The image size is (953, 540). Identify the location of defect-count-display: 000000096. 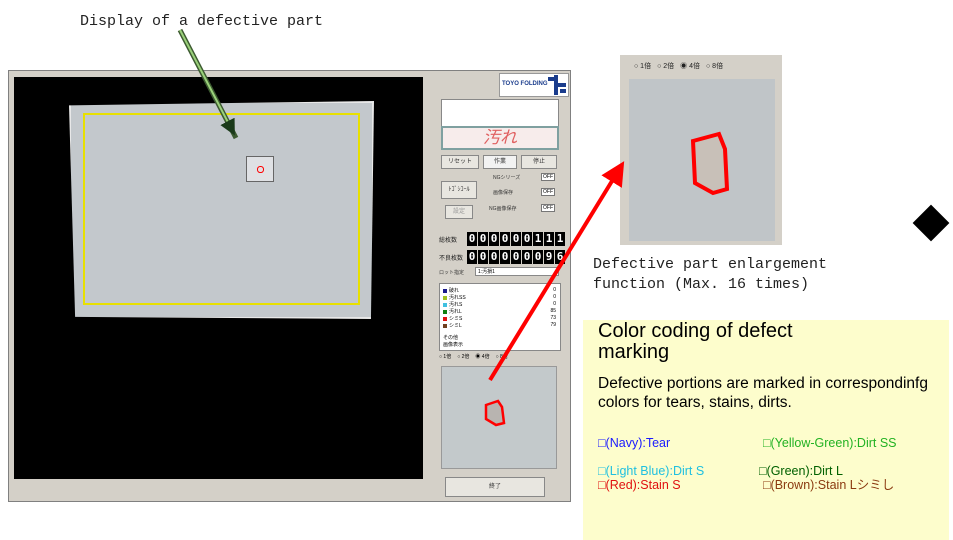
(516, 257).